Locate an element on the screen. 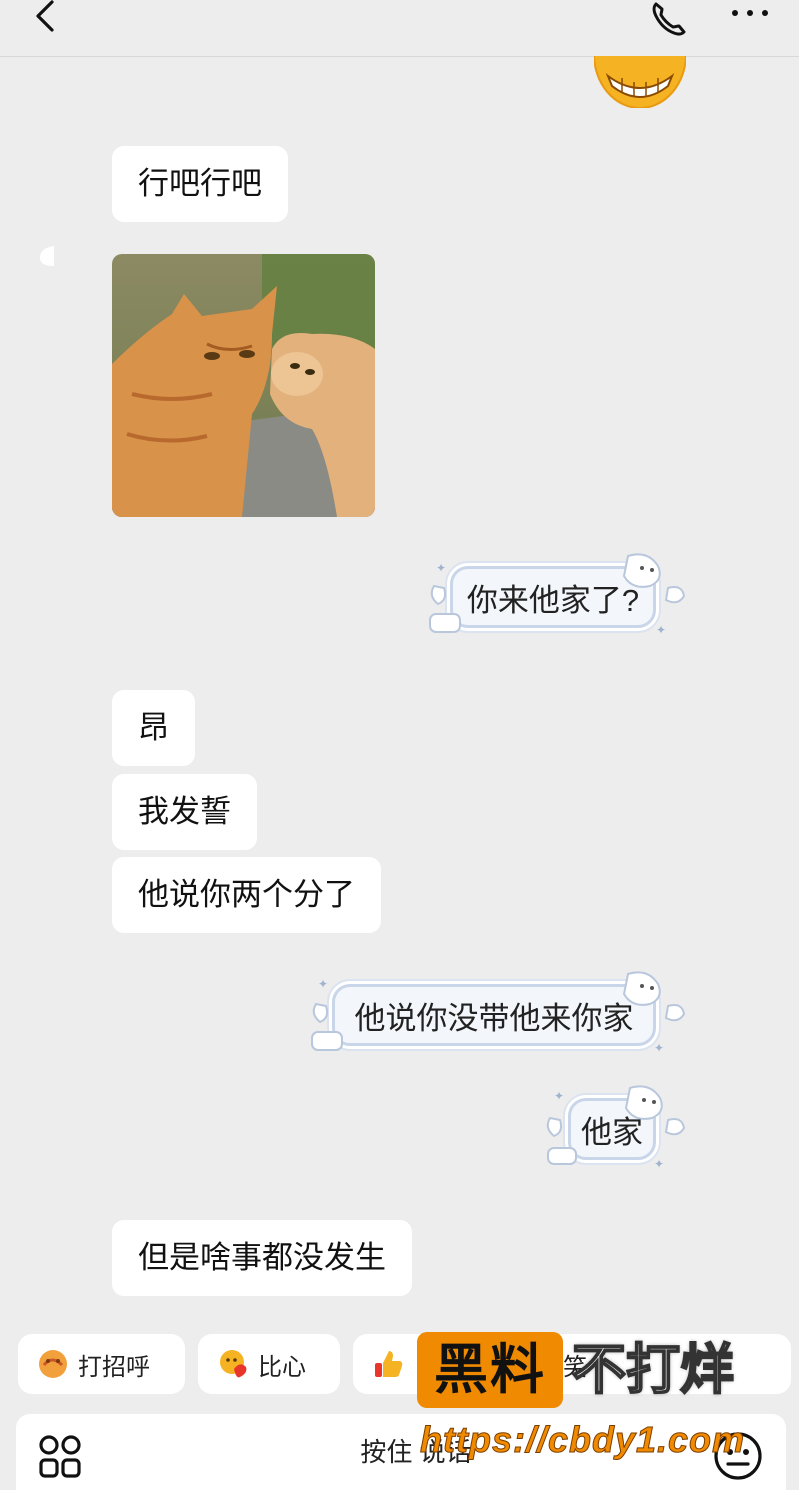  outgoing-message: ✦ ✦ 他说你没带他来你家 is located at coordinates (498, 1015).